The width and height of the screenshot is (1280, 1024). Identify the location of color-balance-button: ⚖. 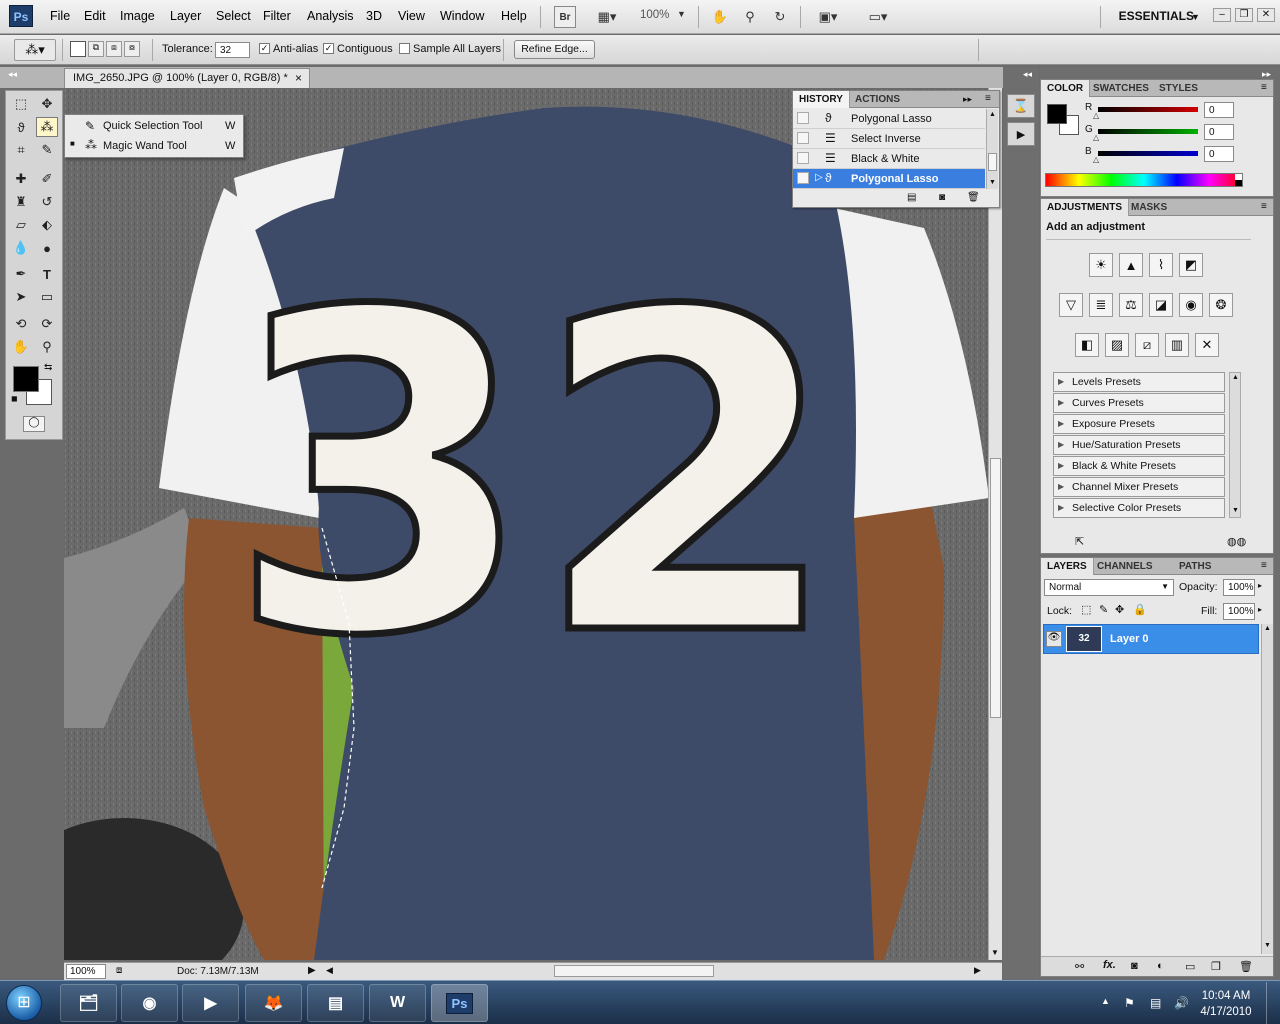
(1131, 305).